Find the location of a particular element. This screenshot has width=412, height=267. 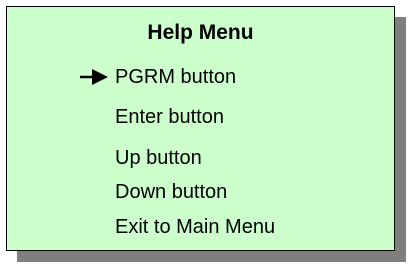

menu-item-up-button: Up button is located at coordinates (200, 158).